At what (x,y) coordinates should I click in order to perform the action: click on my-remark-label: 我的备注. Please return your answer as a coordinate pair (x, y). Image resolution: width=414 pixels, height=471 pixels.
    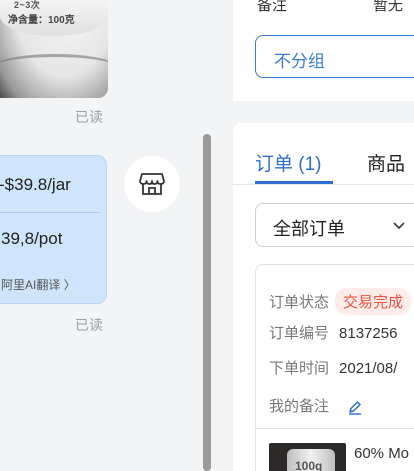
    Looking at the image, I should click on (299, 406).